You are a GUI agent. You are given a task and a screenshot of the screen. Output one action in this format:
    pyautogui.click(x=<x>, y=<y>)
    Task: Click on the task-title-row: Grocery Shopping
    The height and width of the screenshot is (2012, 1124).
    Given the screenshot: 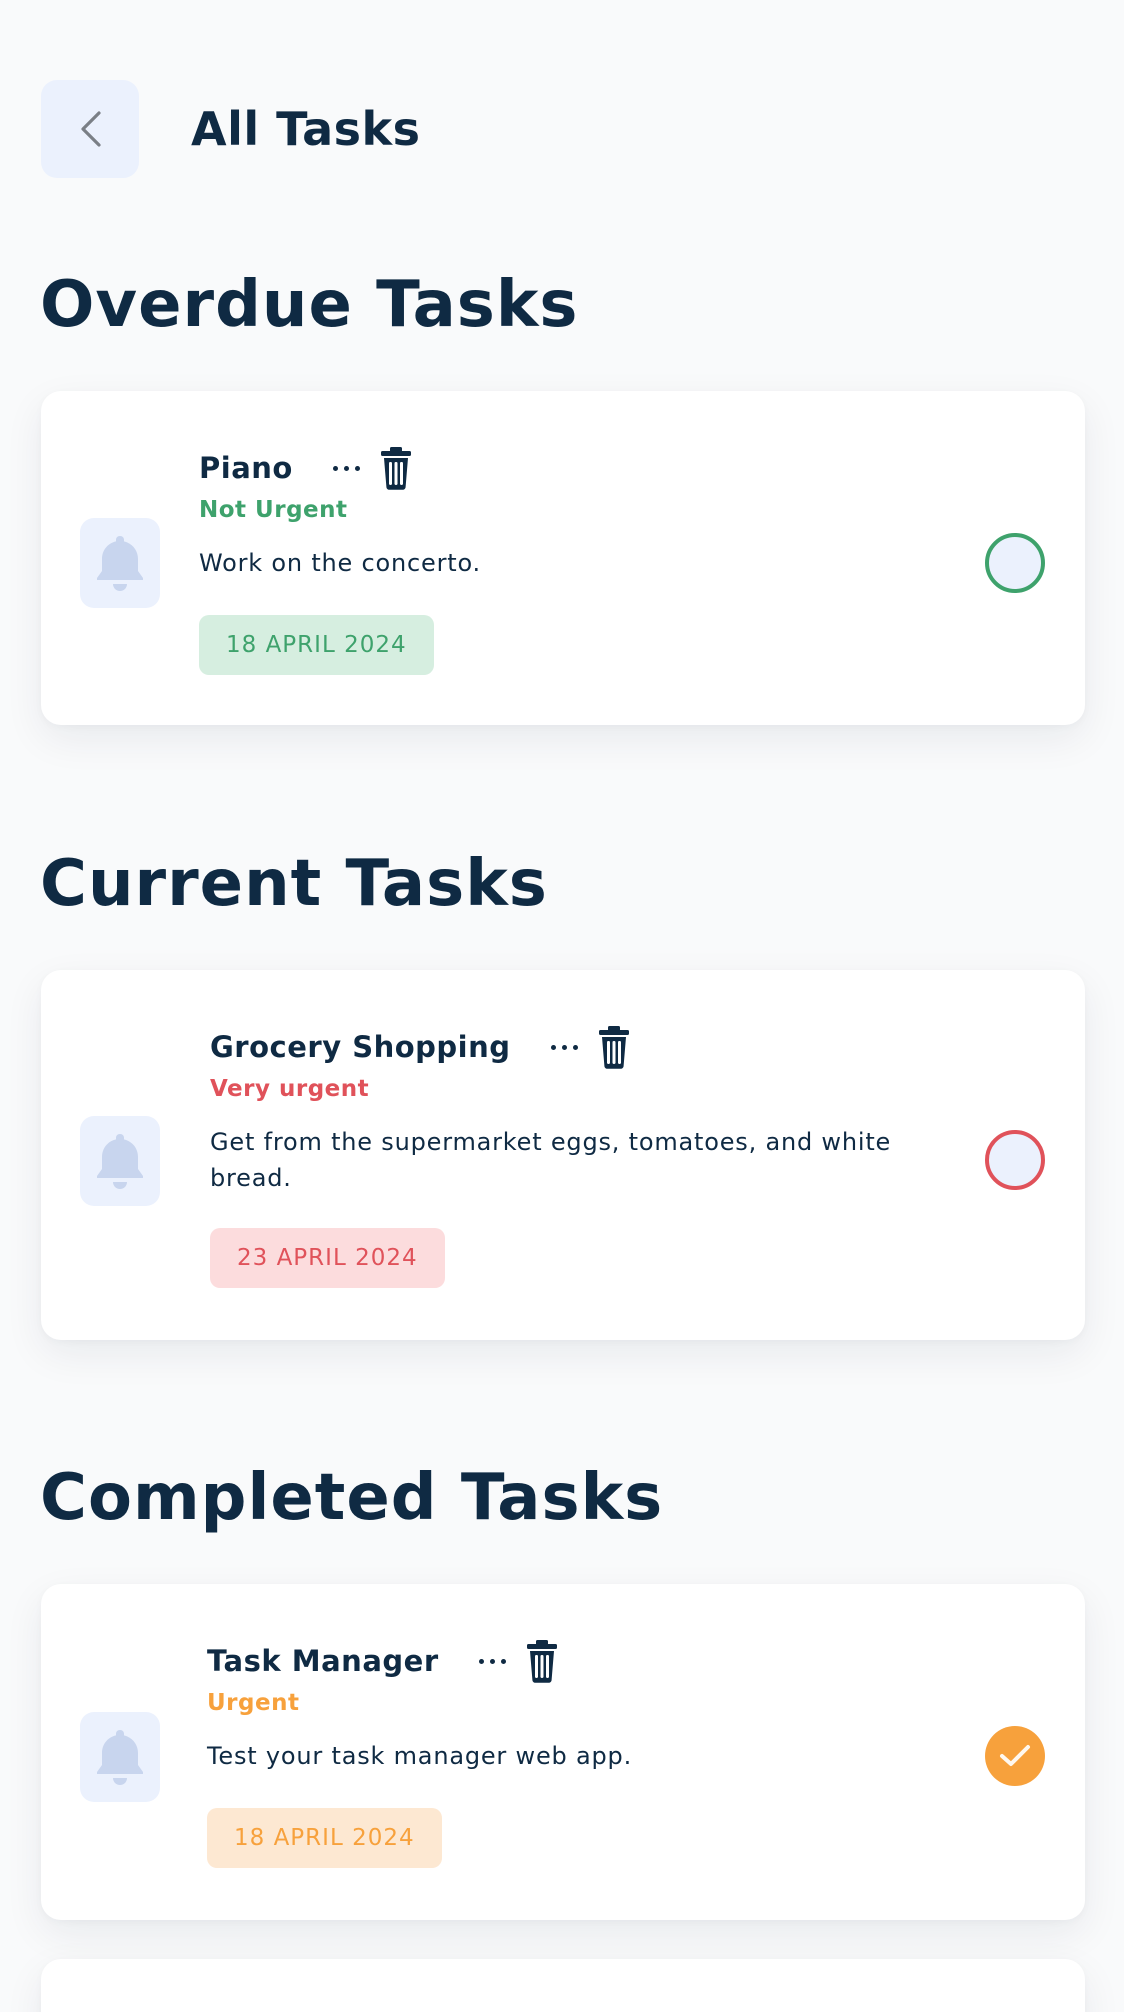 What is the action you would take?
    pyautogui.click(x=570, y=1047)
    